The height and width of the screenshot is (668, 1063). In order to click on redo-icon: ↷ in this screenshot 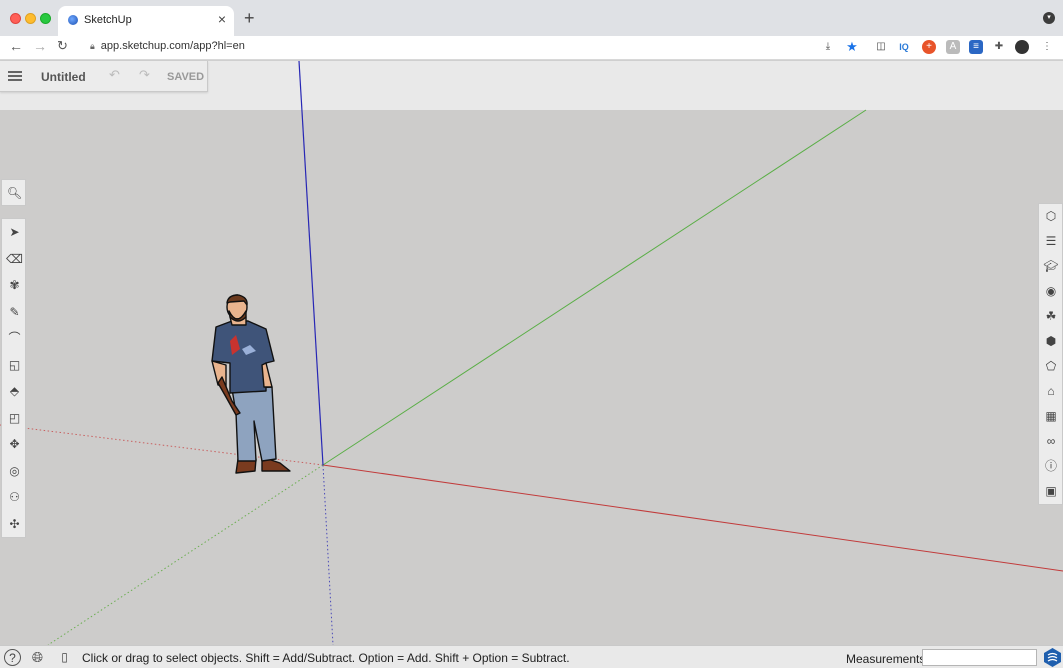, I will do `click(144, 75)`.